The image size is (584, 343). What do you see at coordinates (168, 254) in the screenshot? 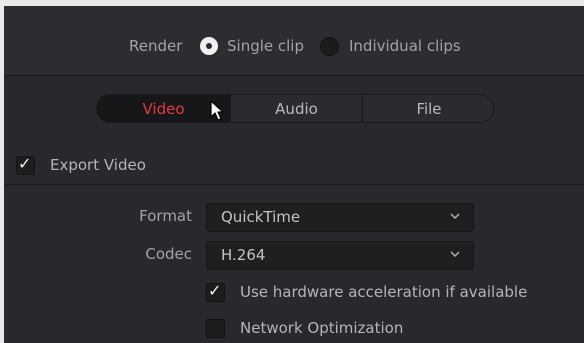
I see `codec-label: Codec` at bounding box center [168, 254].